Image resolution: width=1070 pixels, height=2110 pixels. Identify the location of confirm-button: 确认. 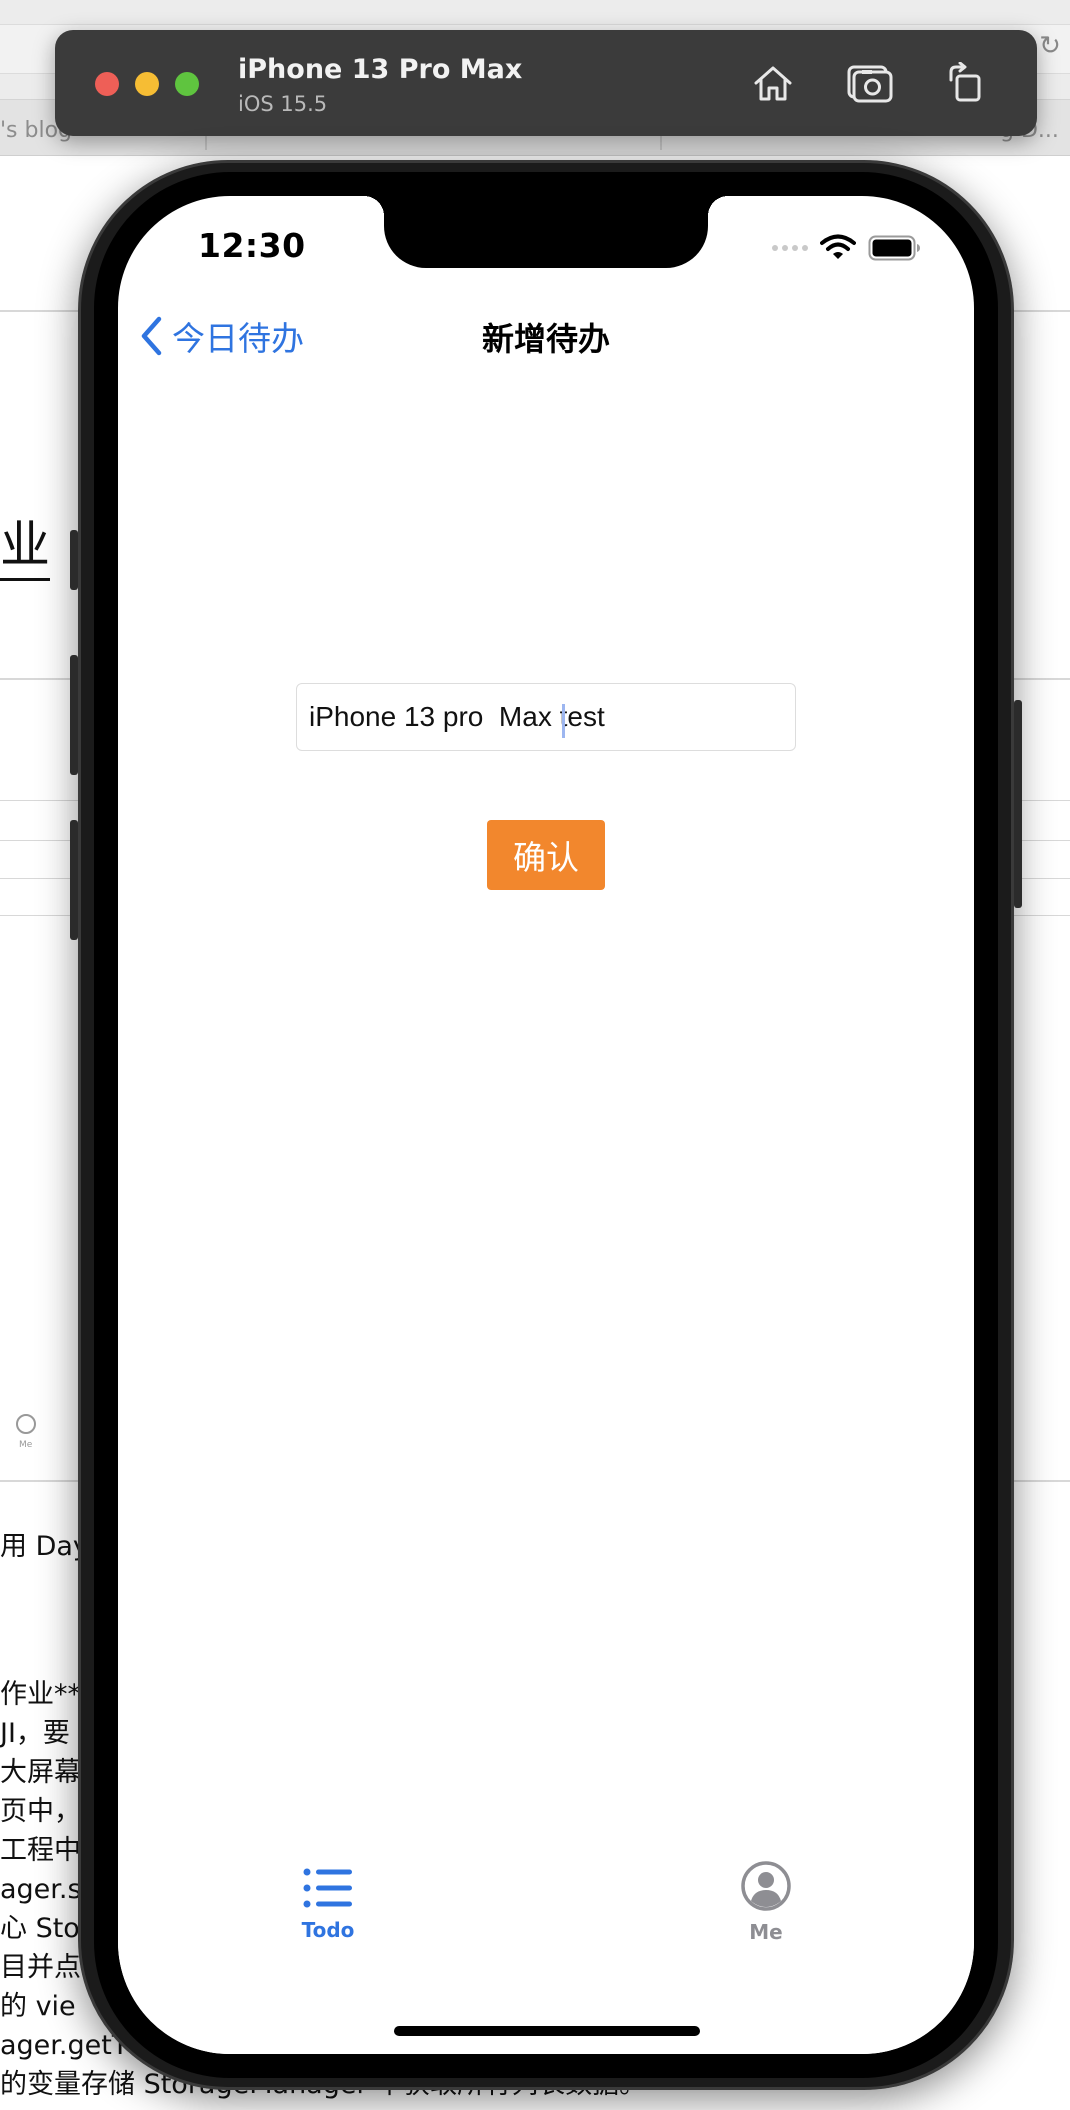
(546, 855).